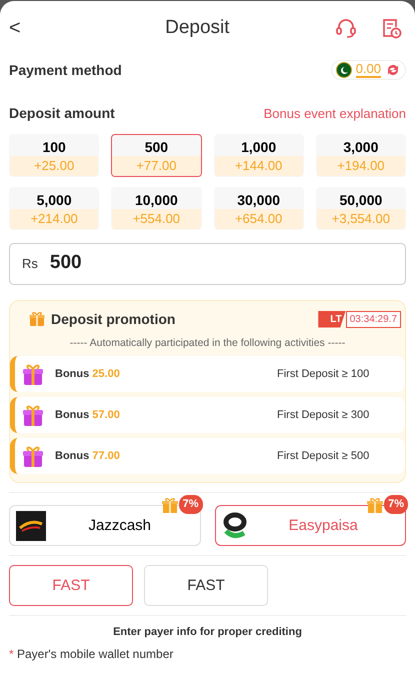  What do you see at coordinates (335, 114) in the screenshot?
I see `bonus-explanation-link: Bonus event explanation` at bounding box center [335, 114].